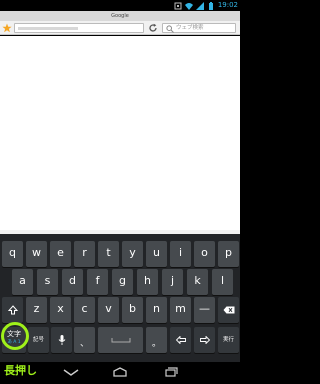  Describe the element at coordinates (199, 5) in the screenshot. I see `signal-icon` at that location.